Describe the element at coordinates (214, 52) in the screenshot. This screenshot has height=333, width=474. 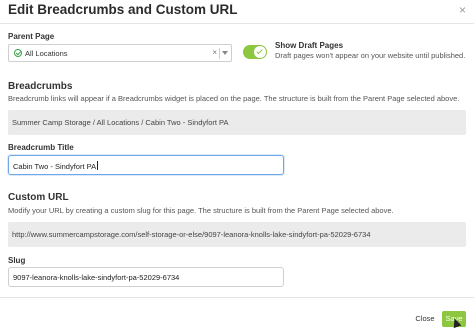
I see `clear-icon: ×` at that location.